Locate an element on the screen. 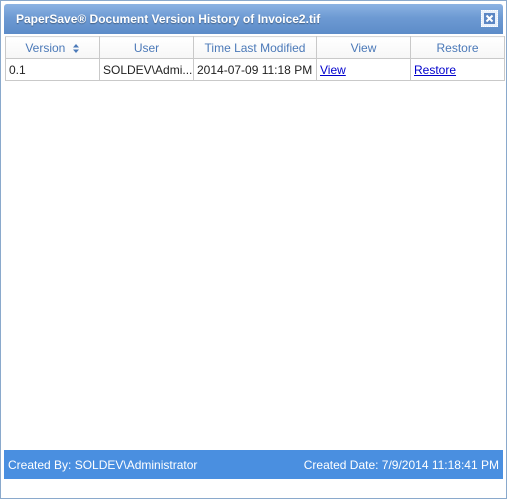 This screenshot has width=507, height=499. cell-version: 0.1 is located at coordinates (52, 69).